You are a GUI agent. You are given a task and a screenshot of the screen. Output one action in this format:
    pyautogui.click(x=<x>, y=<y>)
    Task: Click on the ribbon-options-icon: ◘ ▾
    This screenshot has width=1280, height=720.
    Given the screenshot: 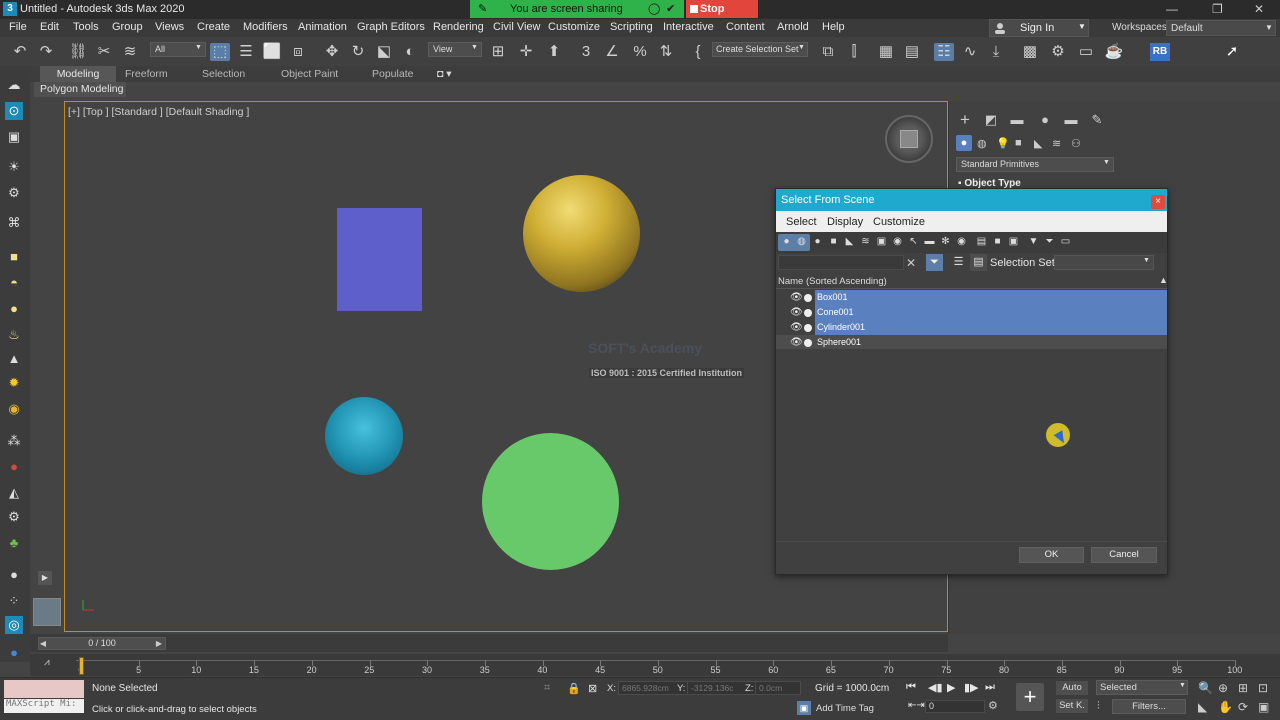 What is the action you would take?
    pyautogui.click(x=444, y=74)
    